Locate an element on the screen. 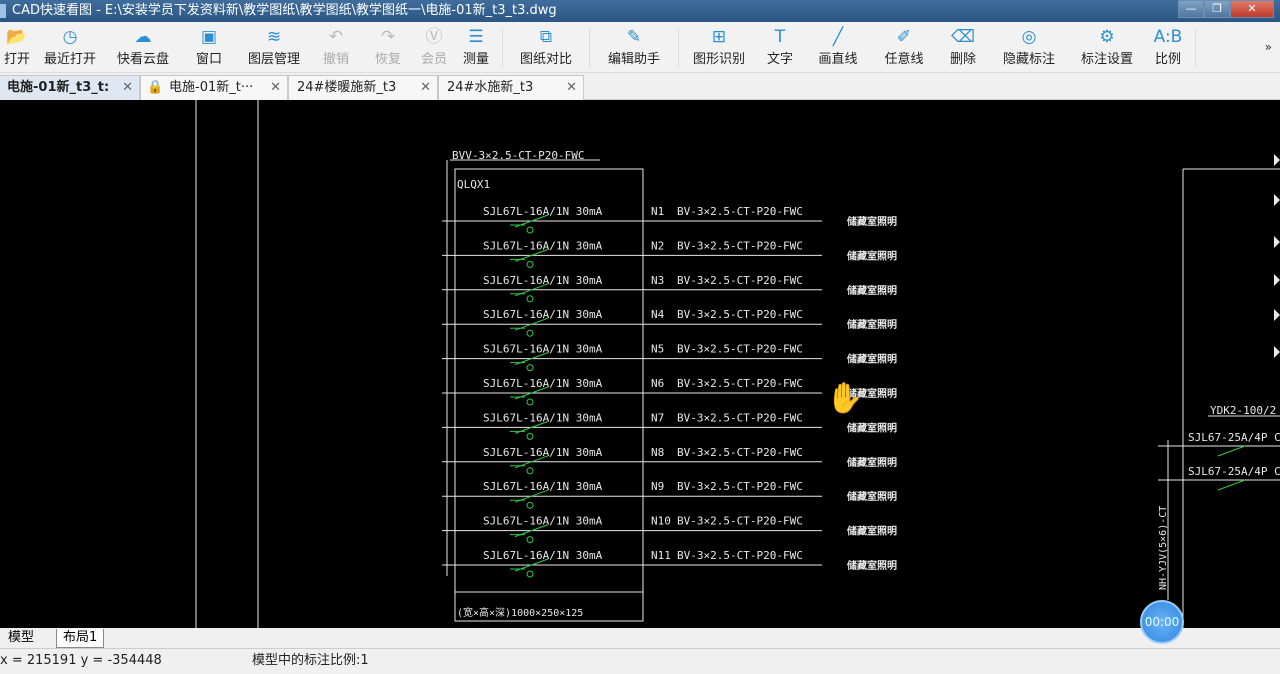 This screenshot has width=1280, height=674. circuit-id: N7 is located at coordinates (657, 417).